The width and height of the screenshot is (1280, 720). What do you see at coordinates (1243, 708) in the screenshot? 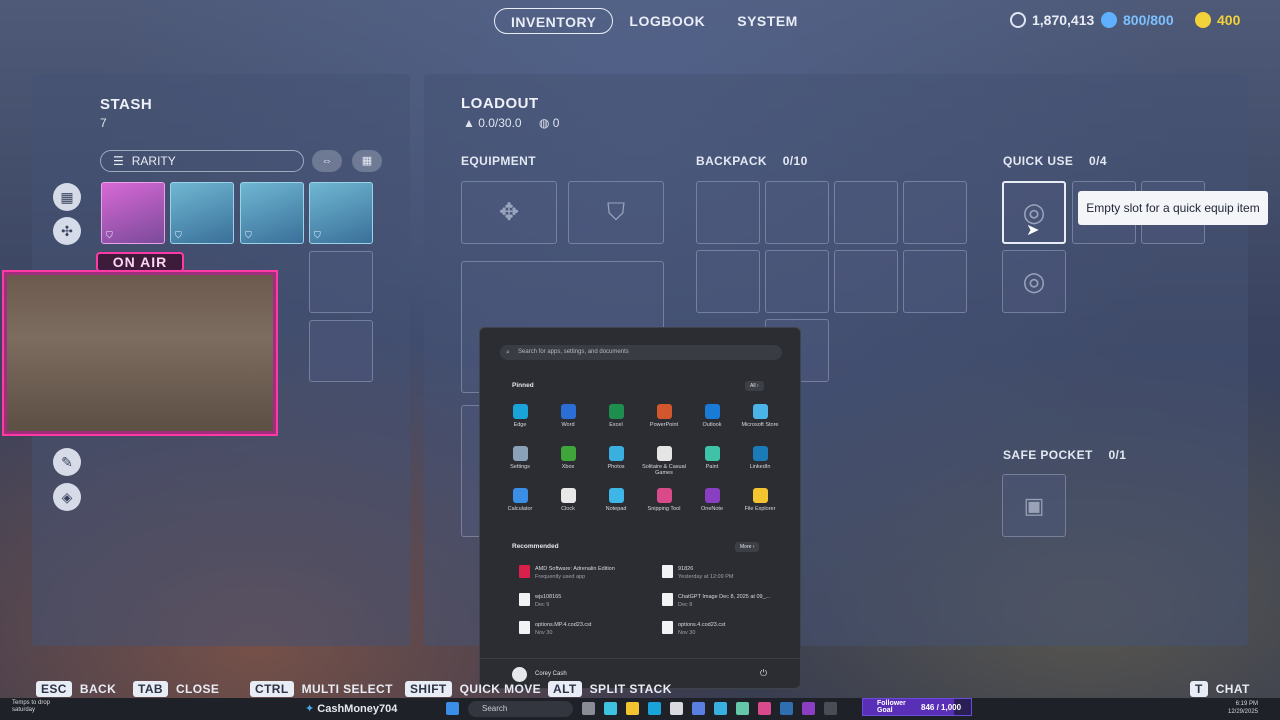
I see `clock: 6:19 PM 12/29/2025` at bounding box center [1243, 708].